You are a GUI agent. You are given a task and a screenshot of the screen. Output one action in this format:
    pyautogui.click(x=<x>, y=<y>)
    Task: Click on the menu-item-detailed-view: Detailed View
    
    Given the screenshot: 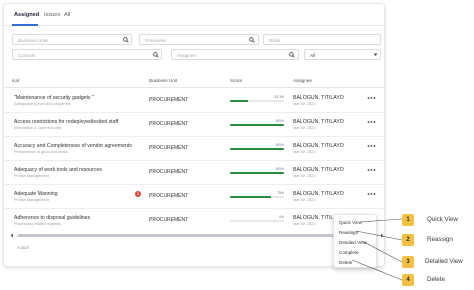 What is the action you would take?
    pyautogui.click(x=353, y=242)
    